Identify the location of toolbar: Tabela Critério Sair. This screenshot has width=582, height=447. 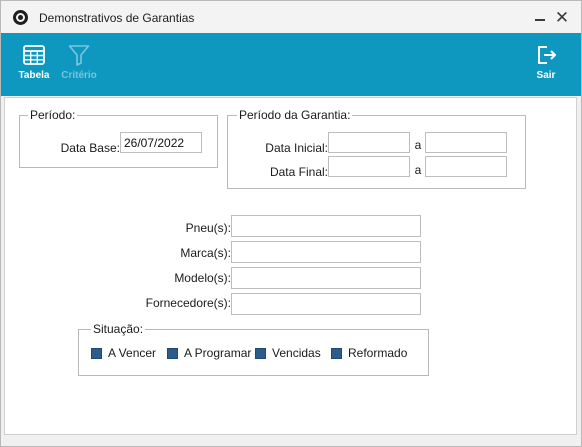
(291, 64).